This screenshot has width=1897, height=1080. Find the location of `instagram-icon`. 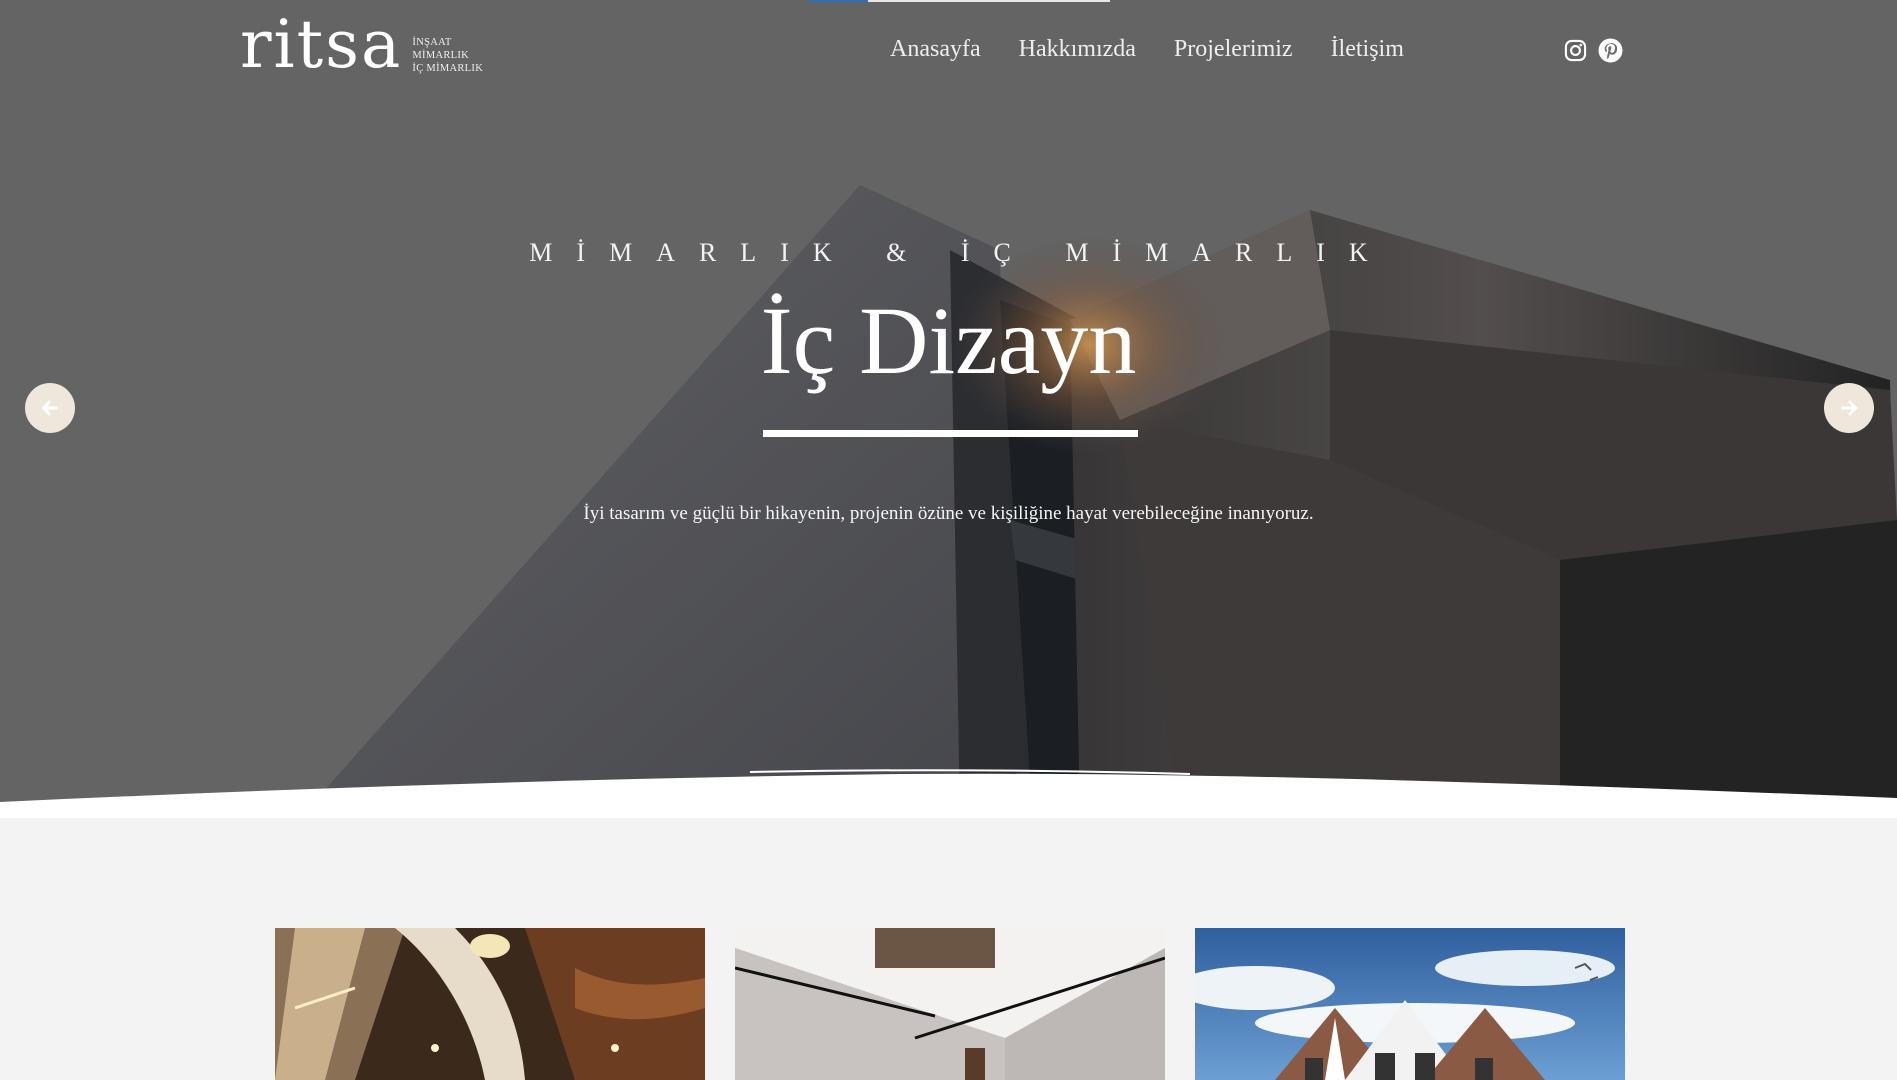

instagram-icon is located at coordinates (1575, 50).